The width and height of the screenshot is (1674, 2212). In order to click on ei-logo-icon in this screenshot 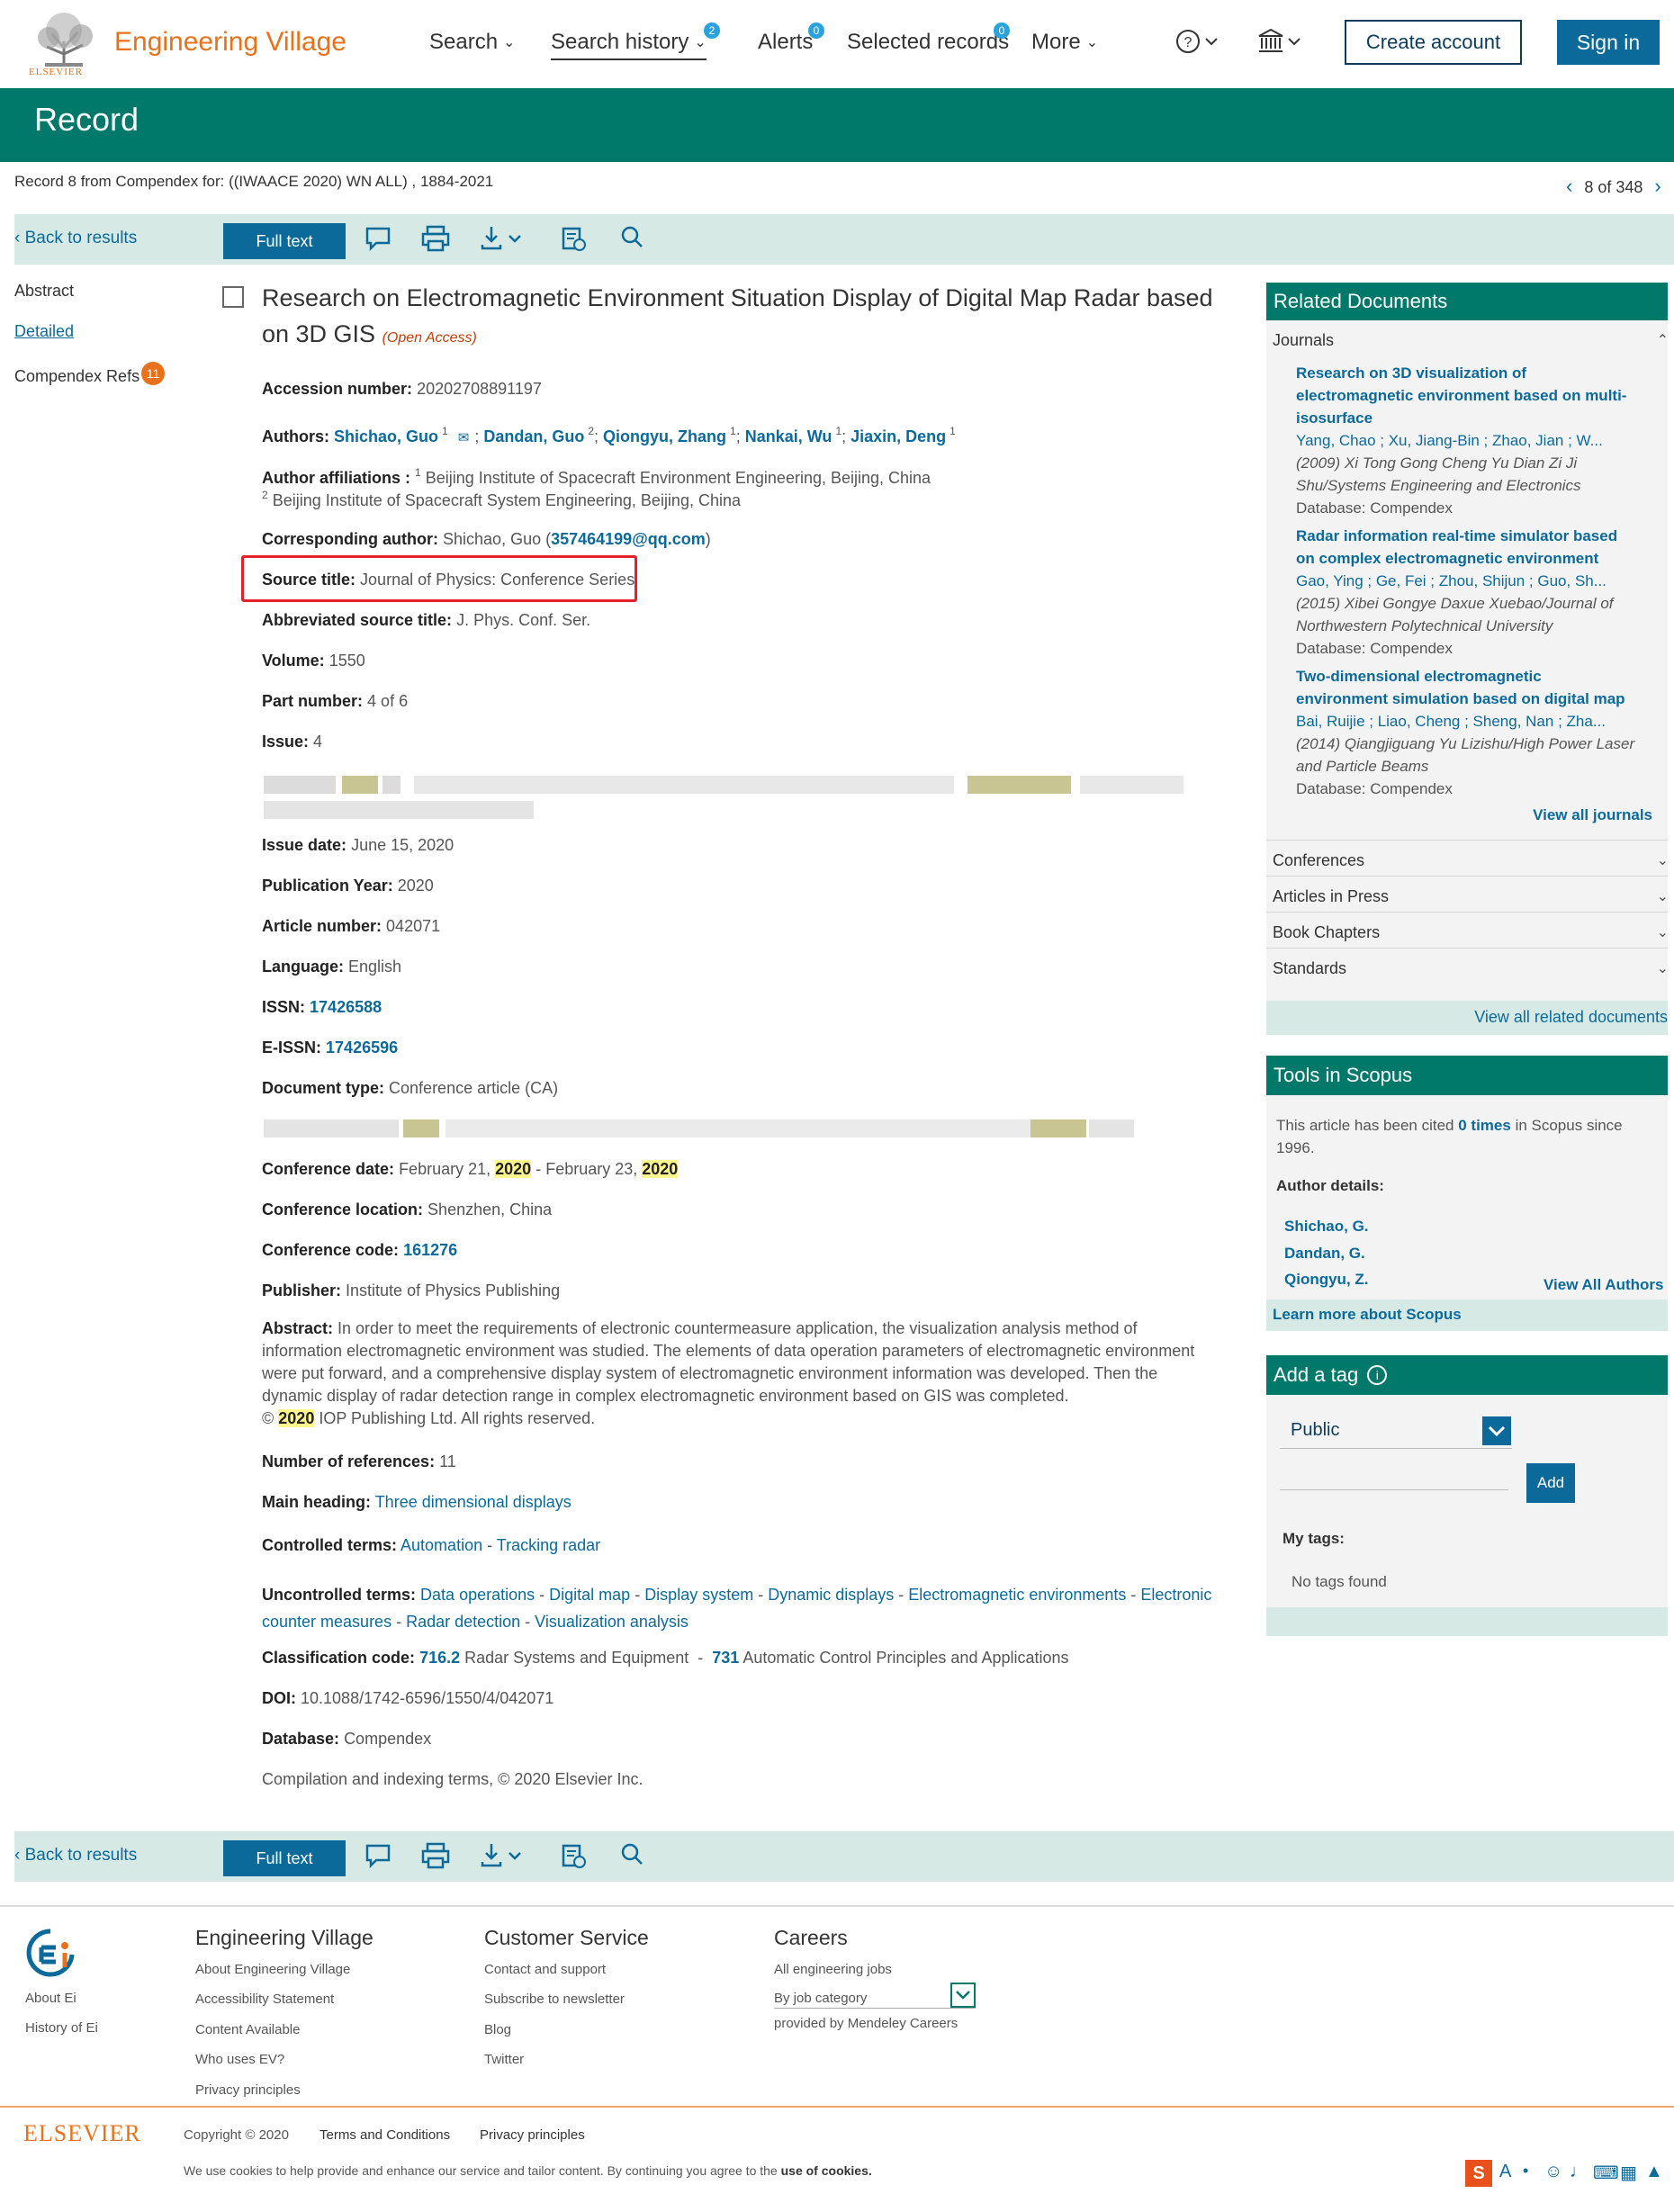, I will do `click(51, 1955)`.